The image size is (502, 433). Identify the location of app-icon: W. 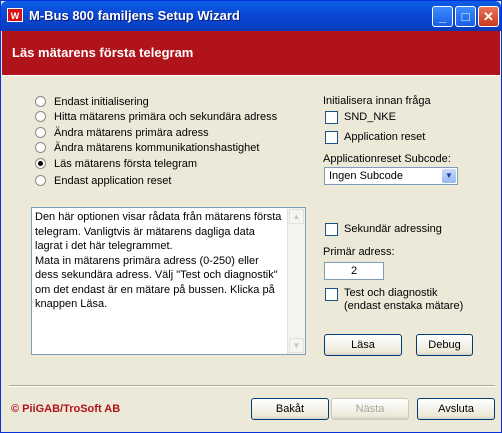
(15, 15).